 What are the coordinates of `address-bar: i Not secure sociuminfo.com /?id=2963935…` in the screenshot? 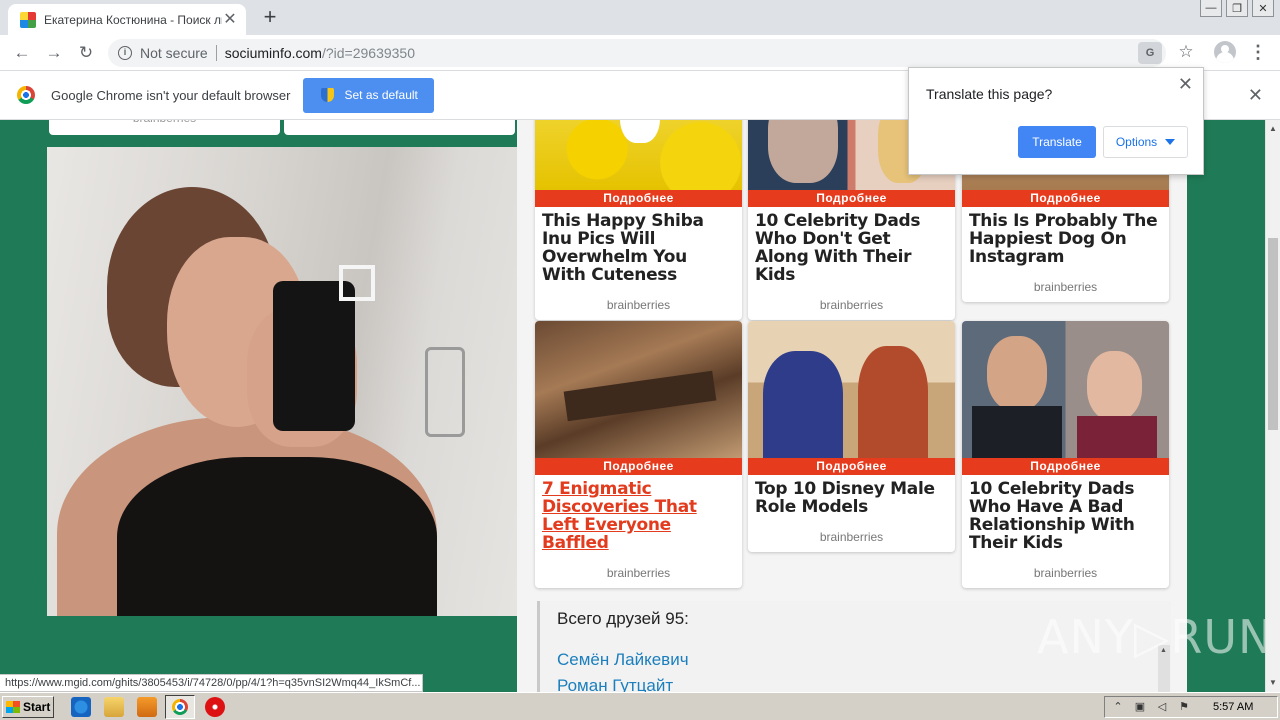 It's located at (637, 53).